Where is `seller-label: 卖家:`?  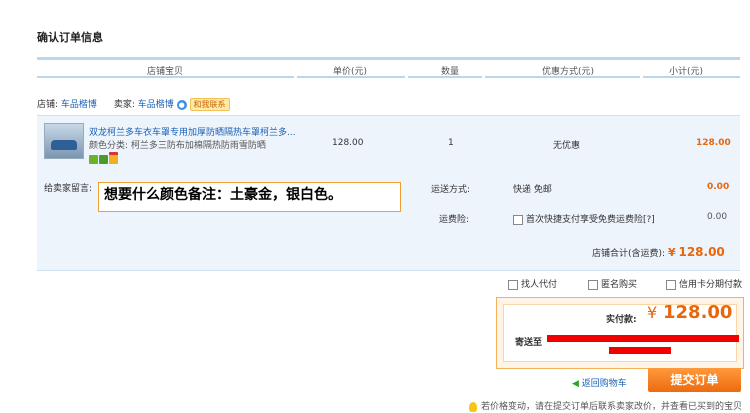
seller-label: 卖家: is located at coordinates (124, 105).